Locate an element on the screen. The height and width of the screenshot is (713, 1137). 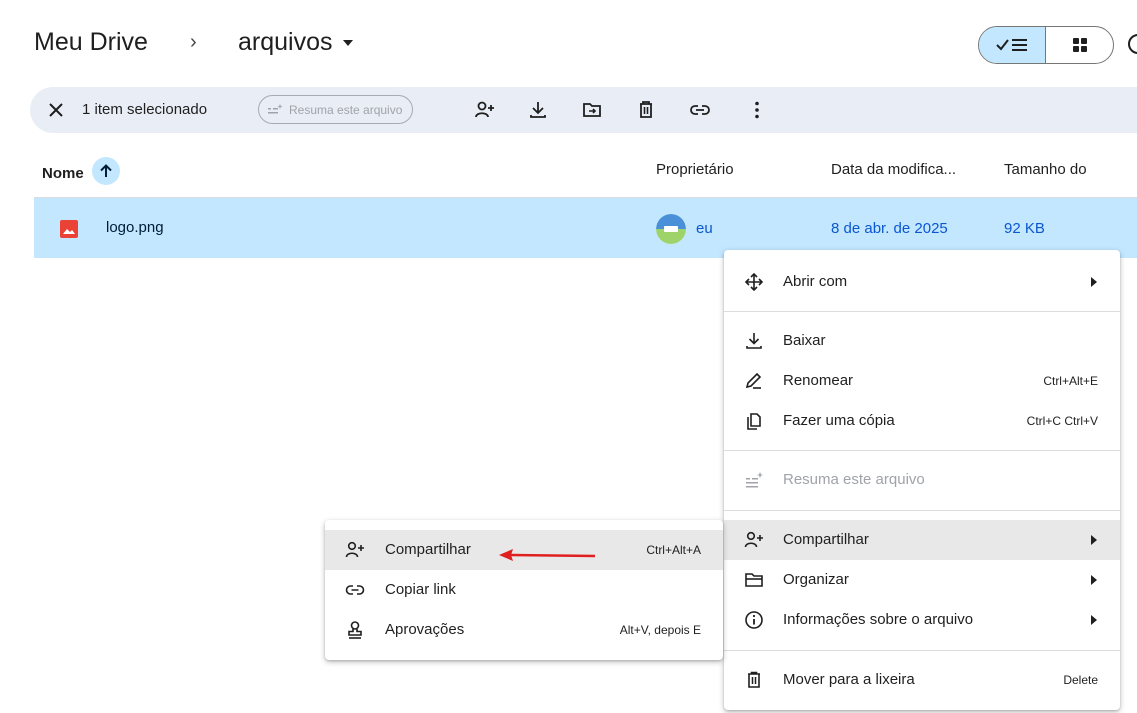
breadcrumb-current-folder: arquivos is located at coordinates (296, 42).